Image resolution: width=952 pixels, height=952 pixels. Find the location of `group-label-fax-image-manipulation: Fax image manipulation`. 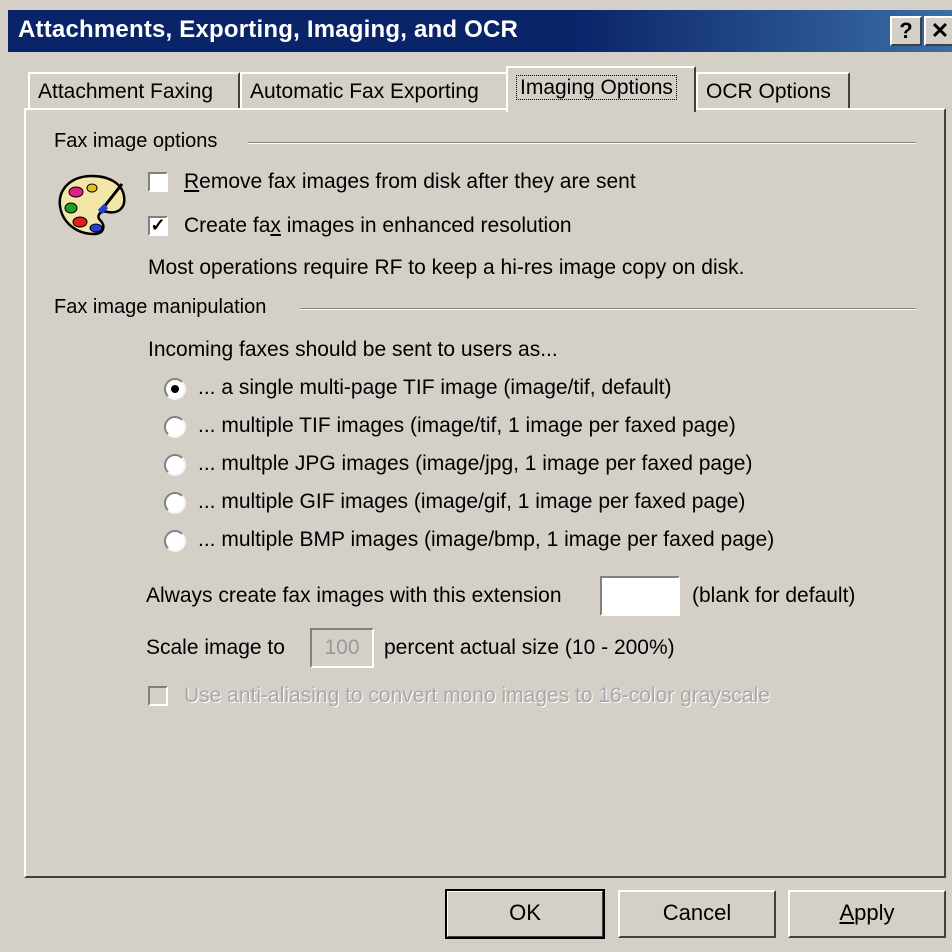

group-label-fax-image-manipulation: Fax image manipulation is located at coordinates (160, 307).